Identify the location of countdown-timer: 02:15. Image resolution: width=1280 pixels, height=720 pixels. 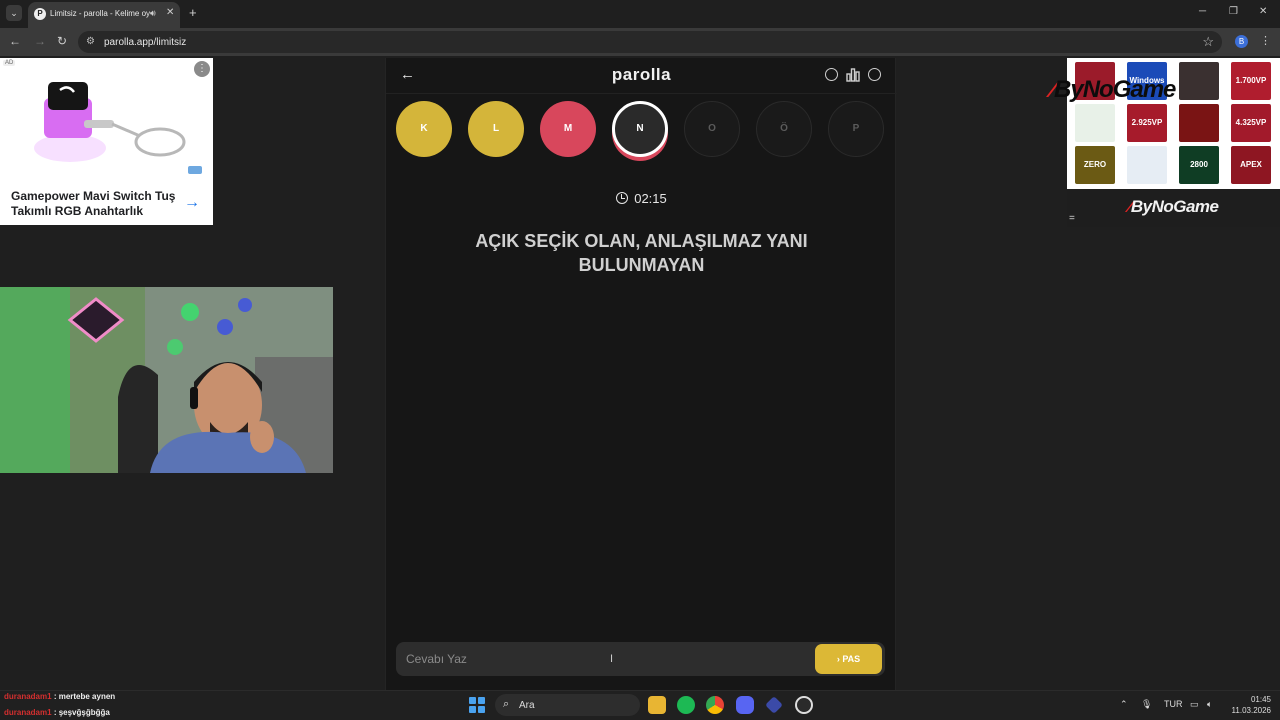
(641, 198).